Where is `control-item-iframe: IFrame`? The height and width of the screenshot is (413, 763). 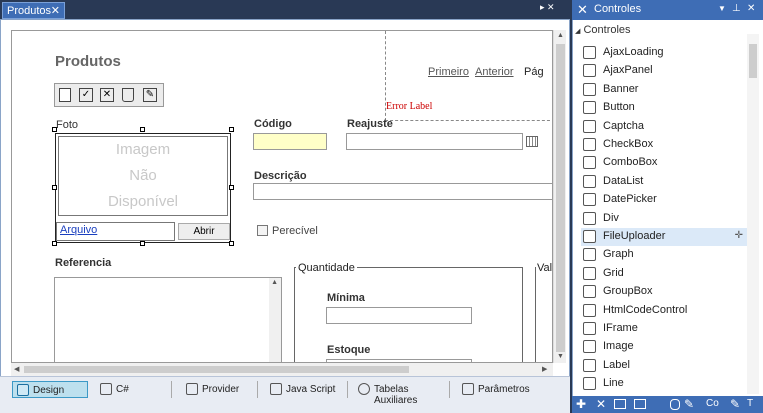
control-item-iframe: IFrame is located at coordinates (665, 329).